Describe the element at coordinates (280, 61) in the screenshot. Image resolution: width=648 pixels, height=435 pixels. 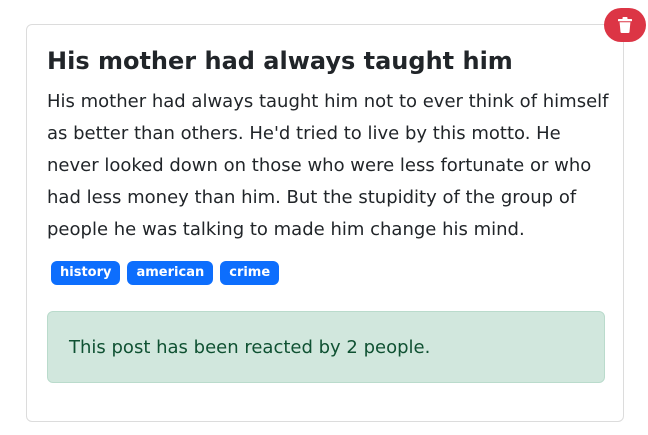
I see `post-title: His mother had always taught him` at that location.